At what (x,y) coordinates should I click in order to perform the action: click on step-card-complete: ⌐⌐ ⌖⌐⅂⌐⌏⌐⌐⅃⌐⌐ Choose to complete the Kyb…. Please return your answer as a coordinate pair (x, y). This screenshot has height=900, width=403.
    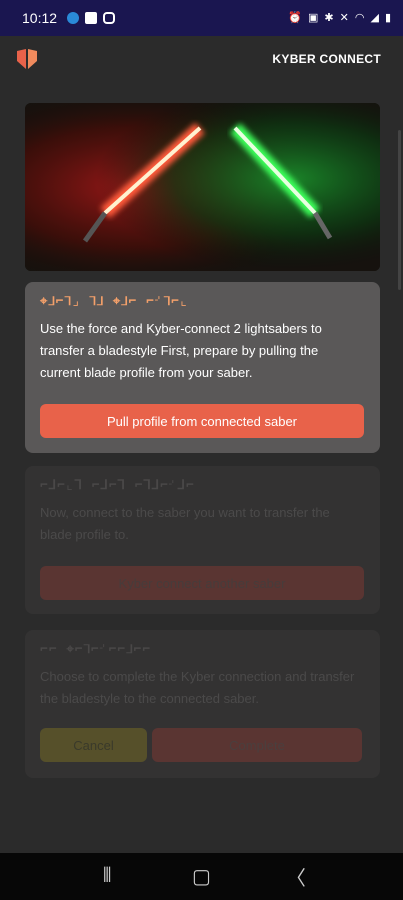
    Looking at the image, I should click on (202, 704).